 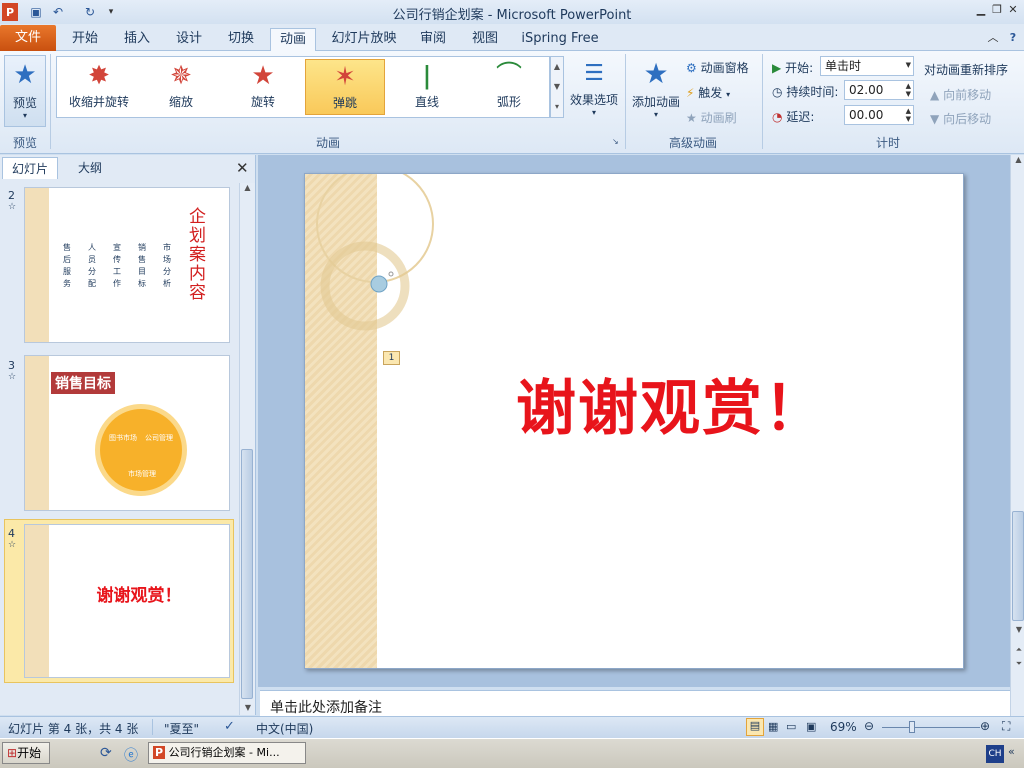 What do you see at coordinates (131, 755) in the screenshot?
I see `internet-explorer-icon: ⓔ` at bounding box center [131, 755].